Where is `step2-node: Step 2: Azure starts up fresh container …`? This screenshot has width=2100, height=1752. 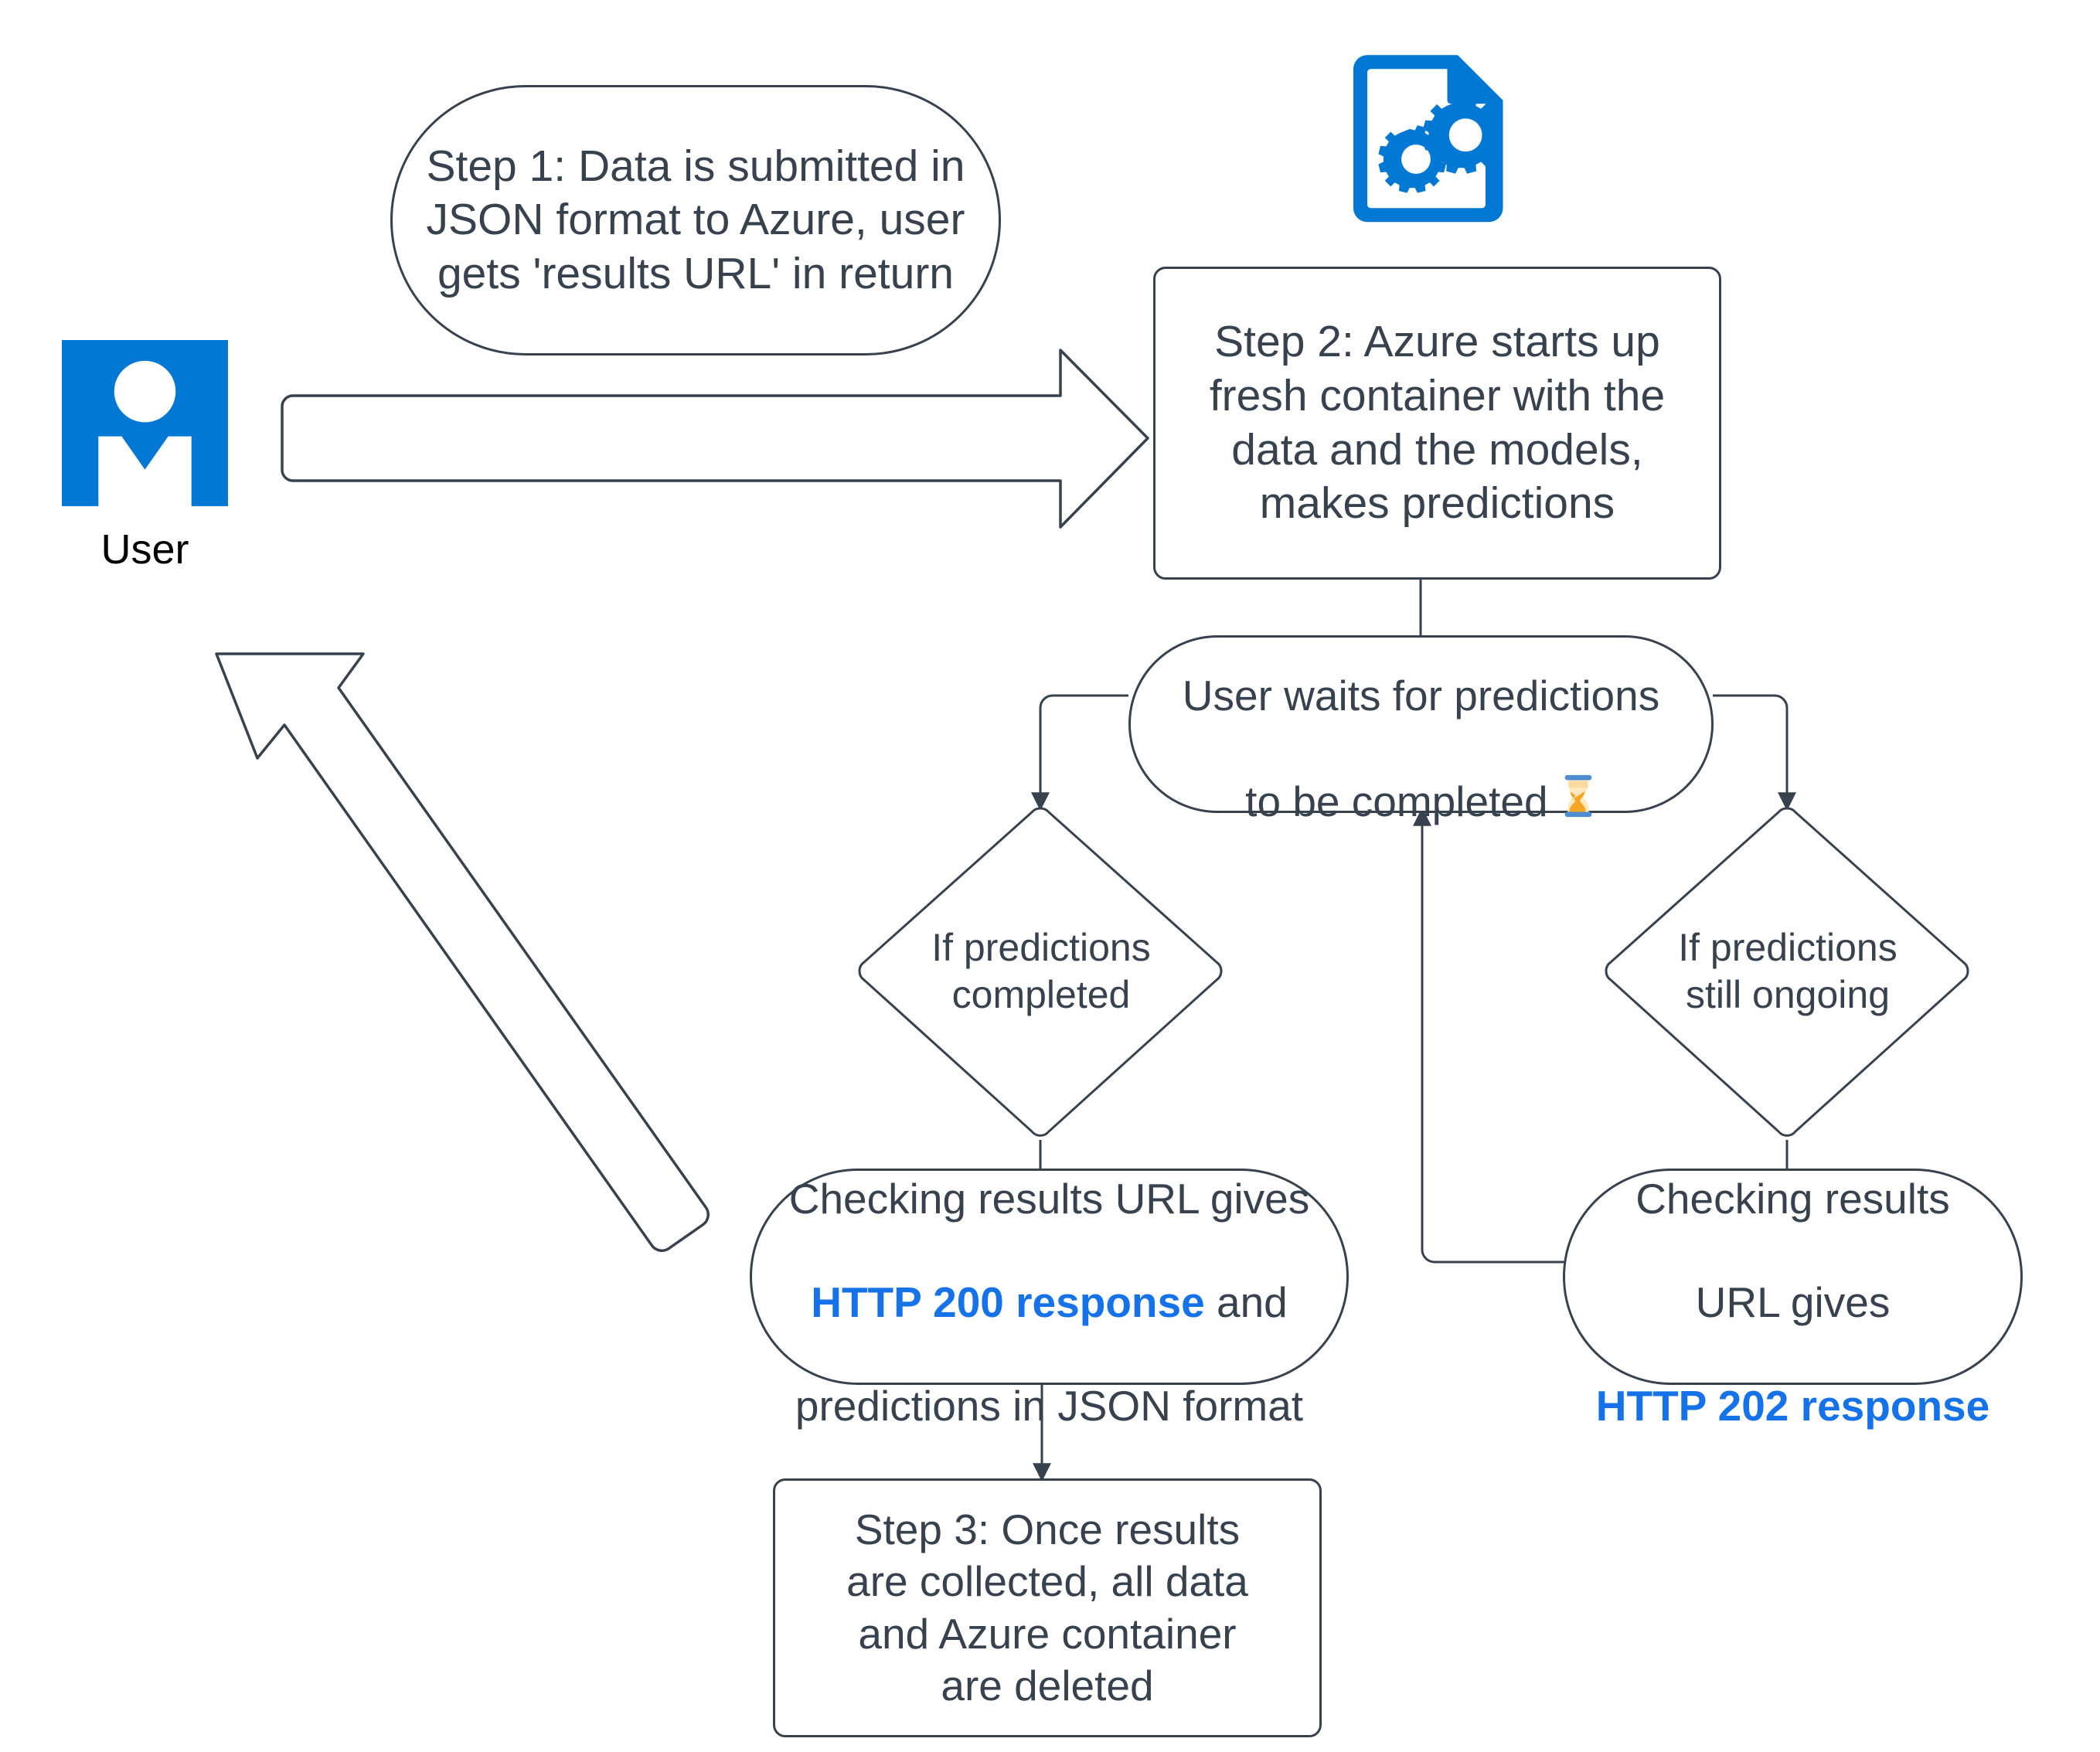 step2-node: Step 2: Azure starts up fresh container … is located at coordinates (1437, 423).